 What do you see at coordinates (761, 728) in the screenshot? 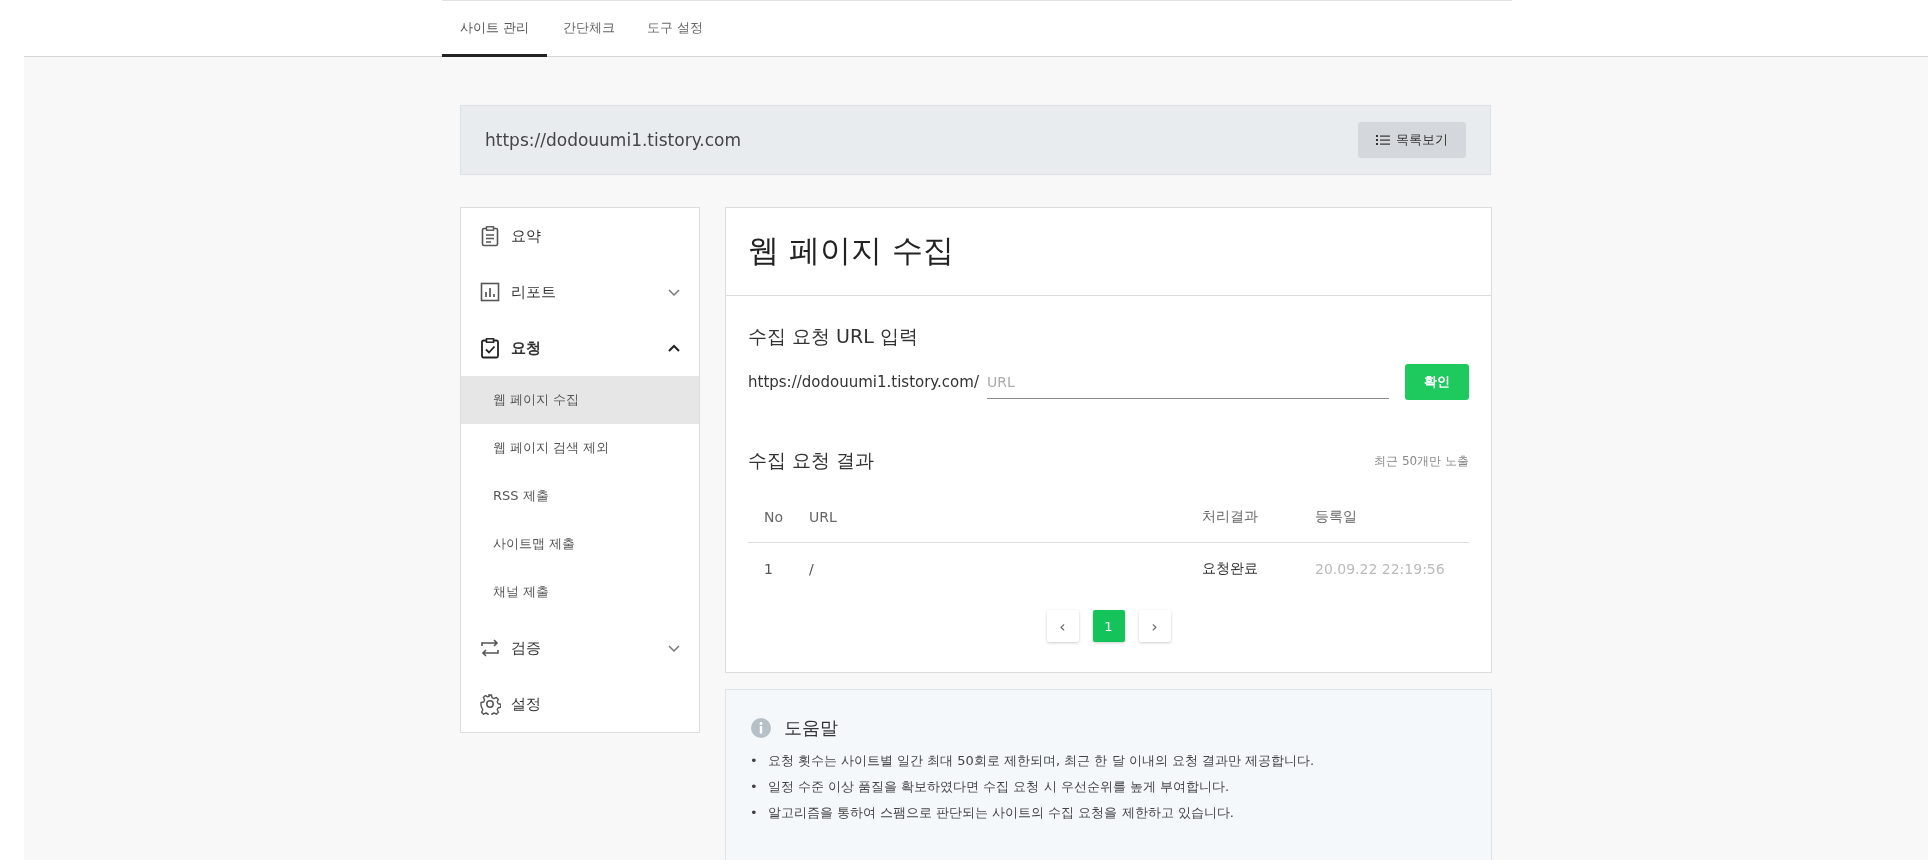
I see `info-icon` at bounding box center [761, 728].